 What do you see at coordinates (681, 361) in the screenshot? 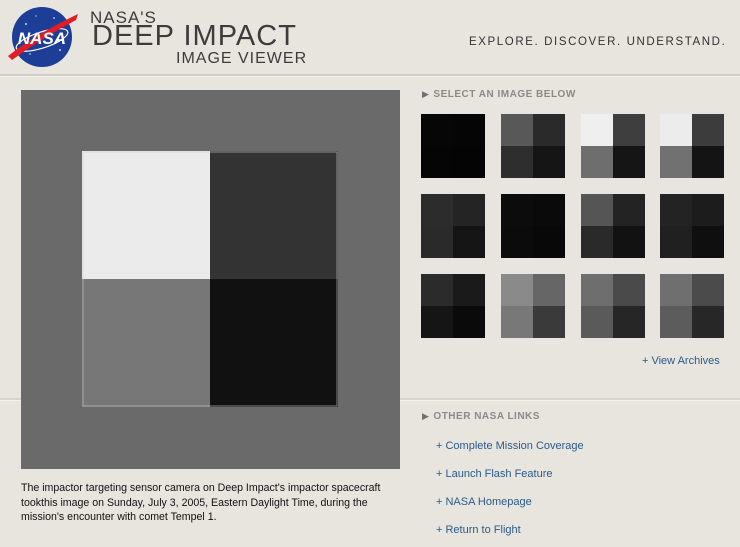
I see `view-archives-link: + View Archives` at bounding box center [681, 361].